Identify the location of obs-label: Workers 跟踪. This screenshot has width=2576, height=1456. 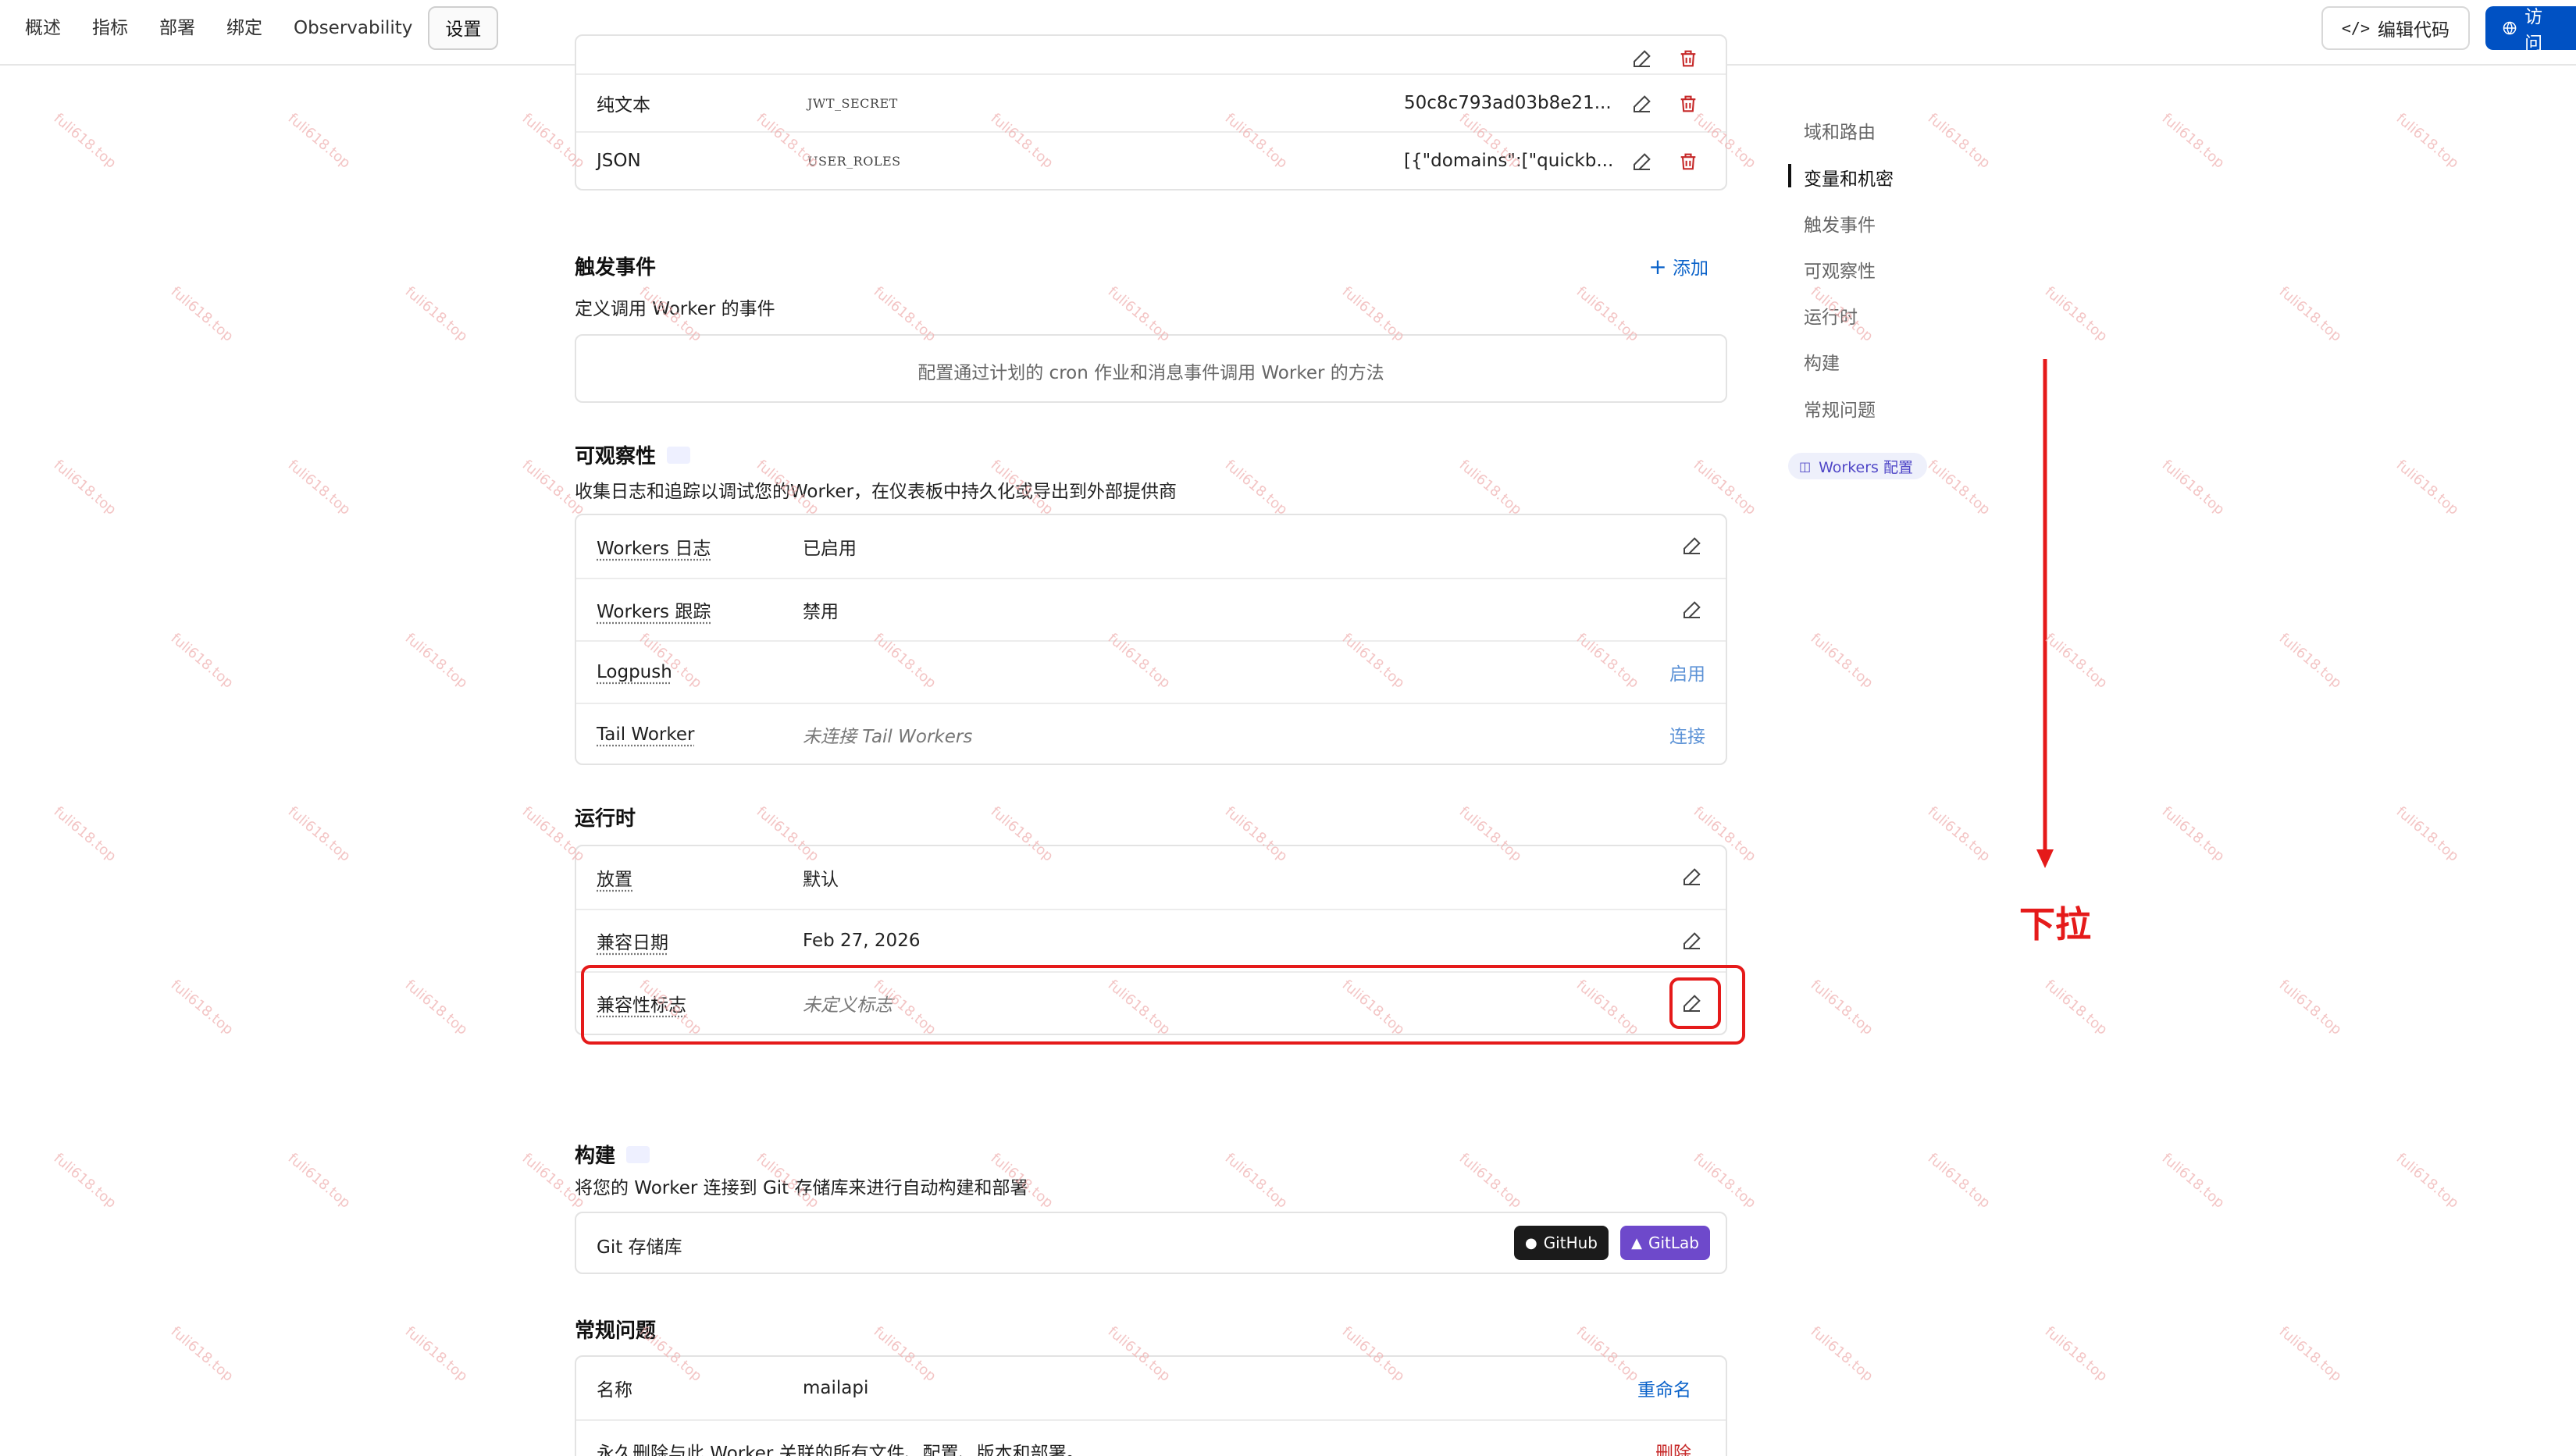
(654, 612).